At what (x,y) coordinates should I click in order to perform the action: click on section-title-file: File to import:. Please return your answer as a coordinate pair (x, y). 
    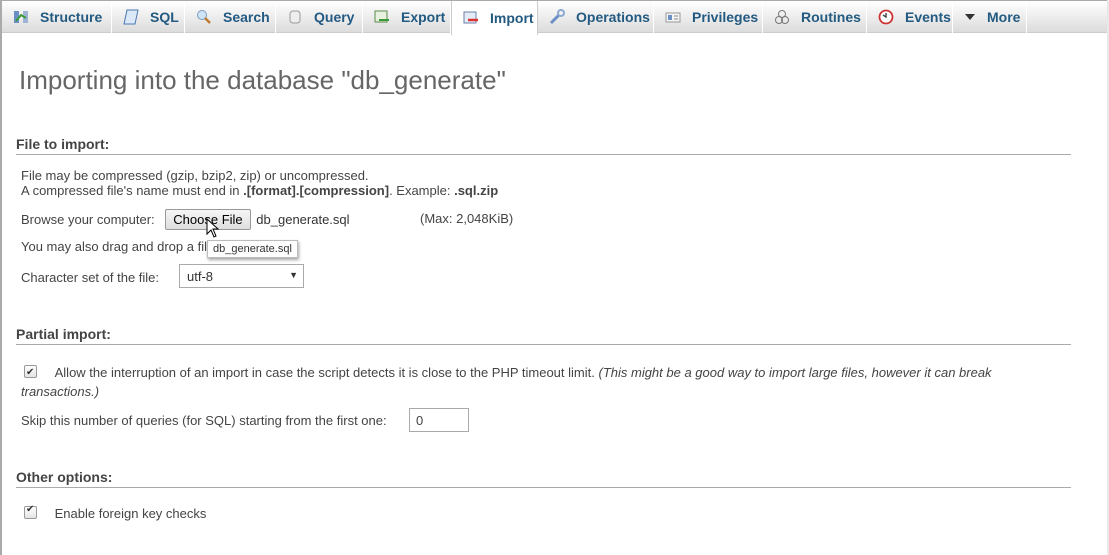
    Looking at the image, I should click on (543, 145).